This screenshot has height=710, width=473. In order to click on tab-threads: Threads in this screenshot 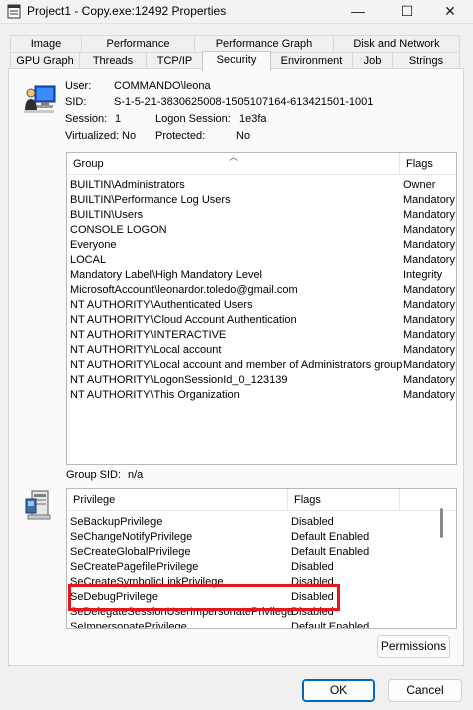, I will do `click(113, 60)`.